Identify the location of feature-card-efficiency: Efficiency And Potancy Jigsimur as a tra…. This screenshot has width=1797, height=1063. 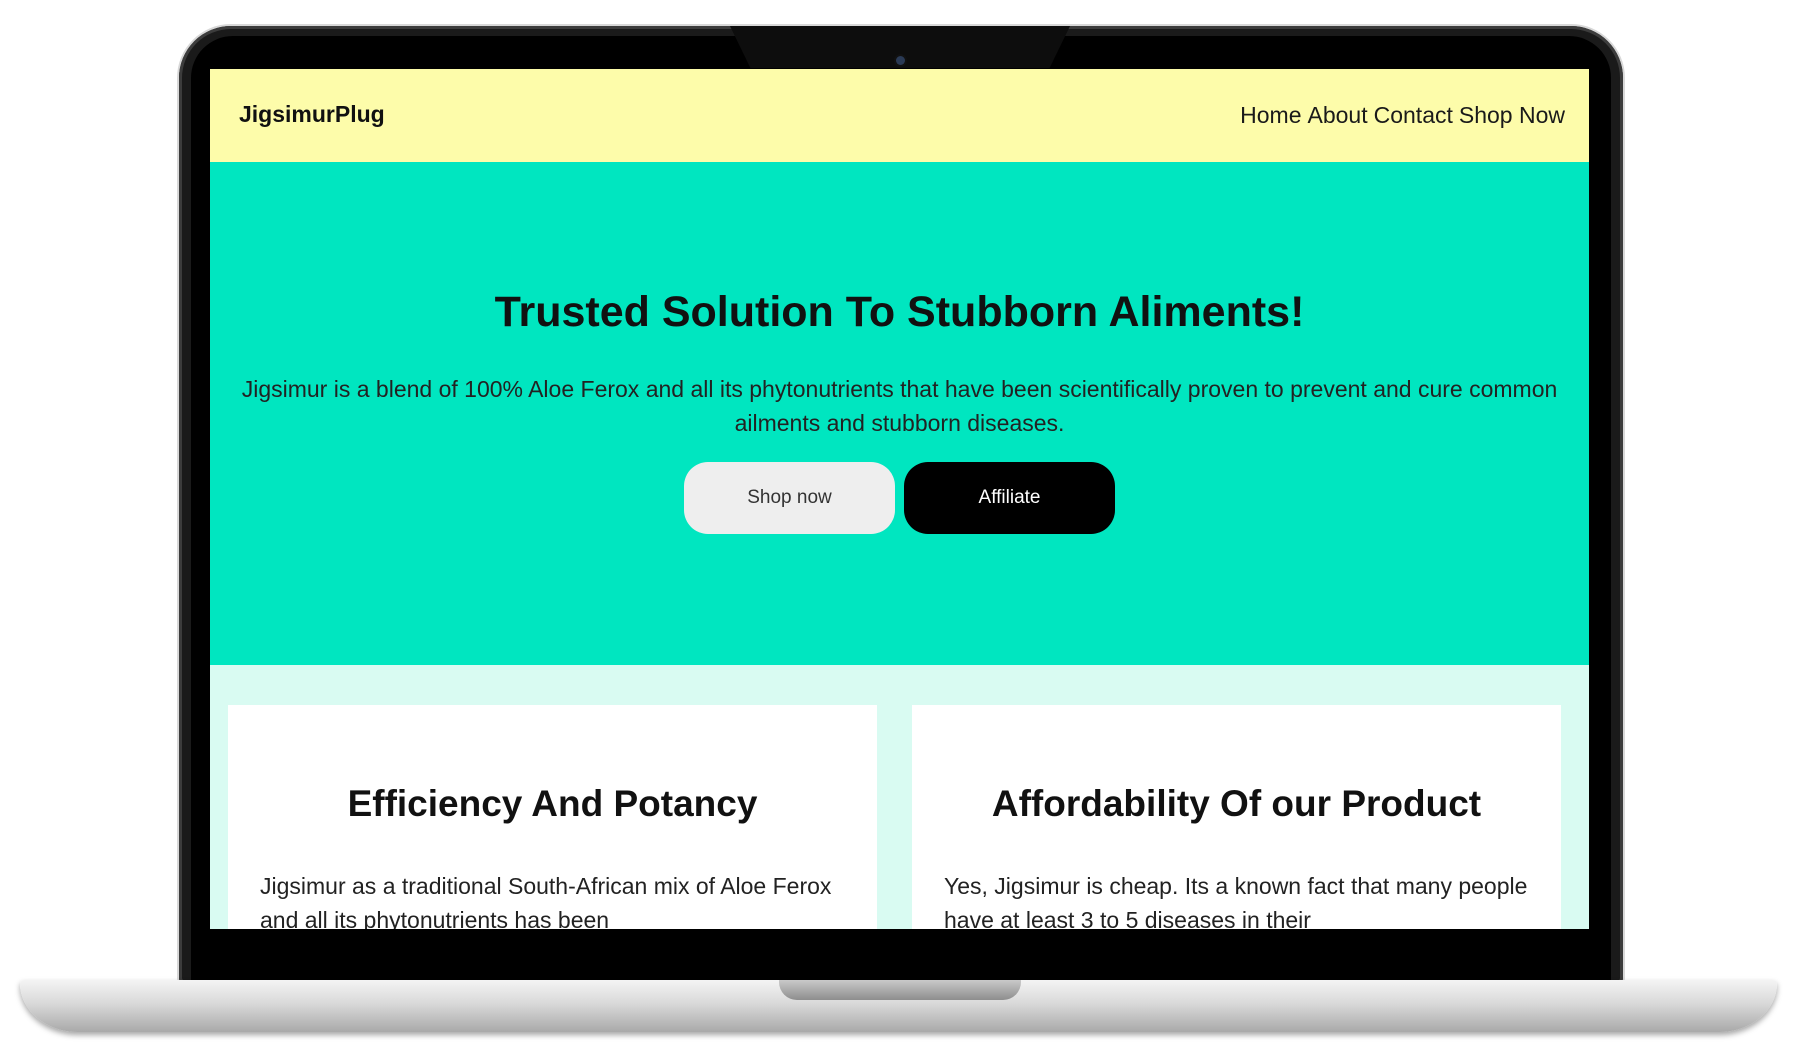
(552, 817).